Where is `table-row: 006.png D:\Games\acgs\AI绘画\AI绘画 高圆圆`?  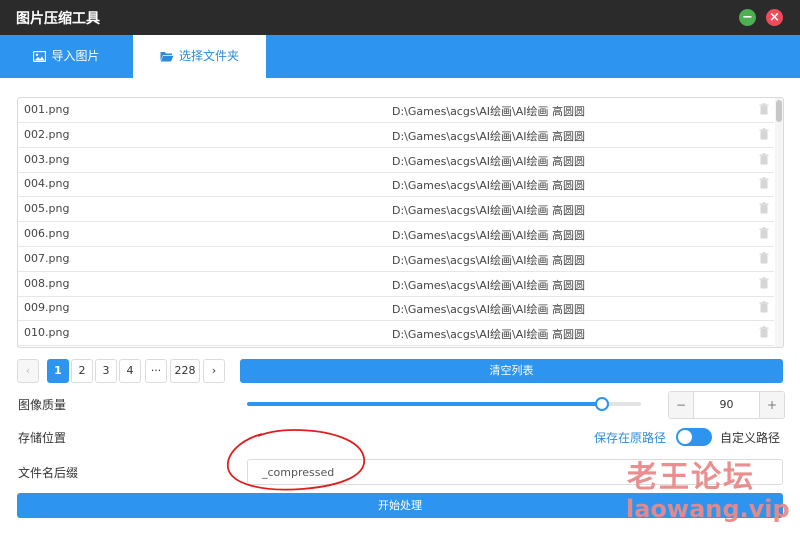
table-row: 006.png D:\Games\acgs\AI绘画\AI绘画 高圆圆 is located at coordinates (396, 234).